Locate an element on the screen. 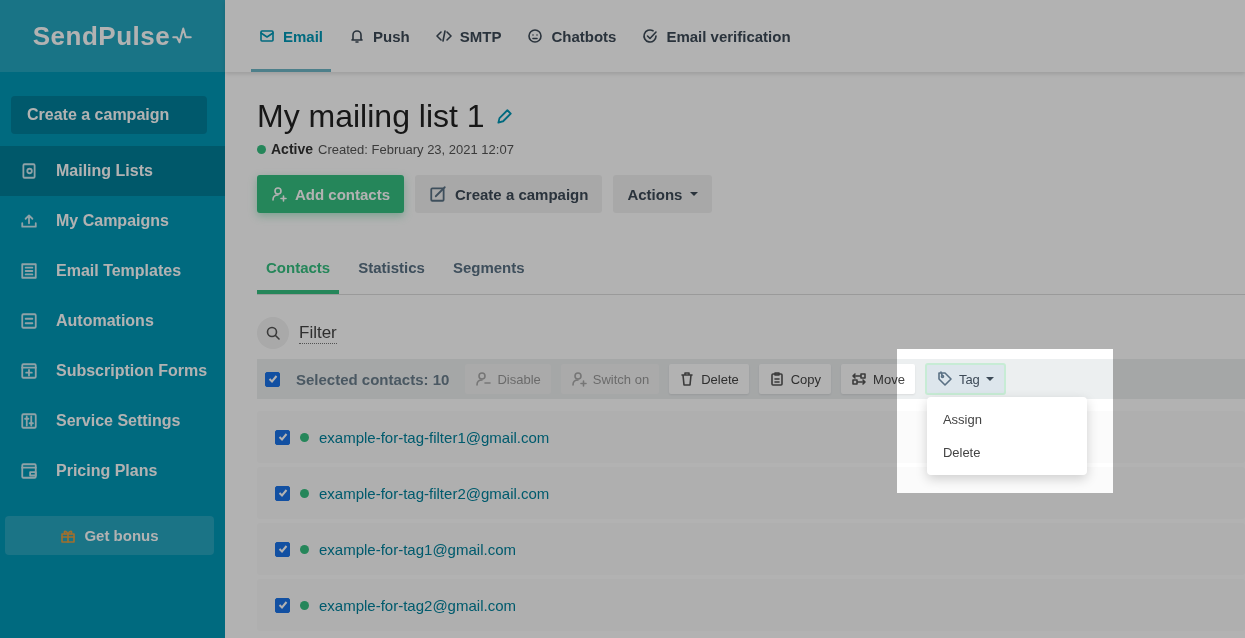 The width and height of the screenshot is (1245, 638). sidebar-item: Pricing Plans is located at coordinates (112, 471).